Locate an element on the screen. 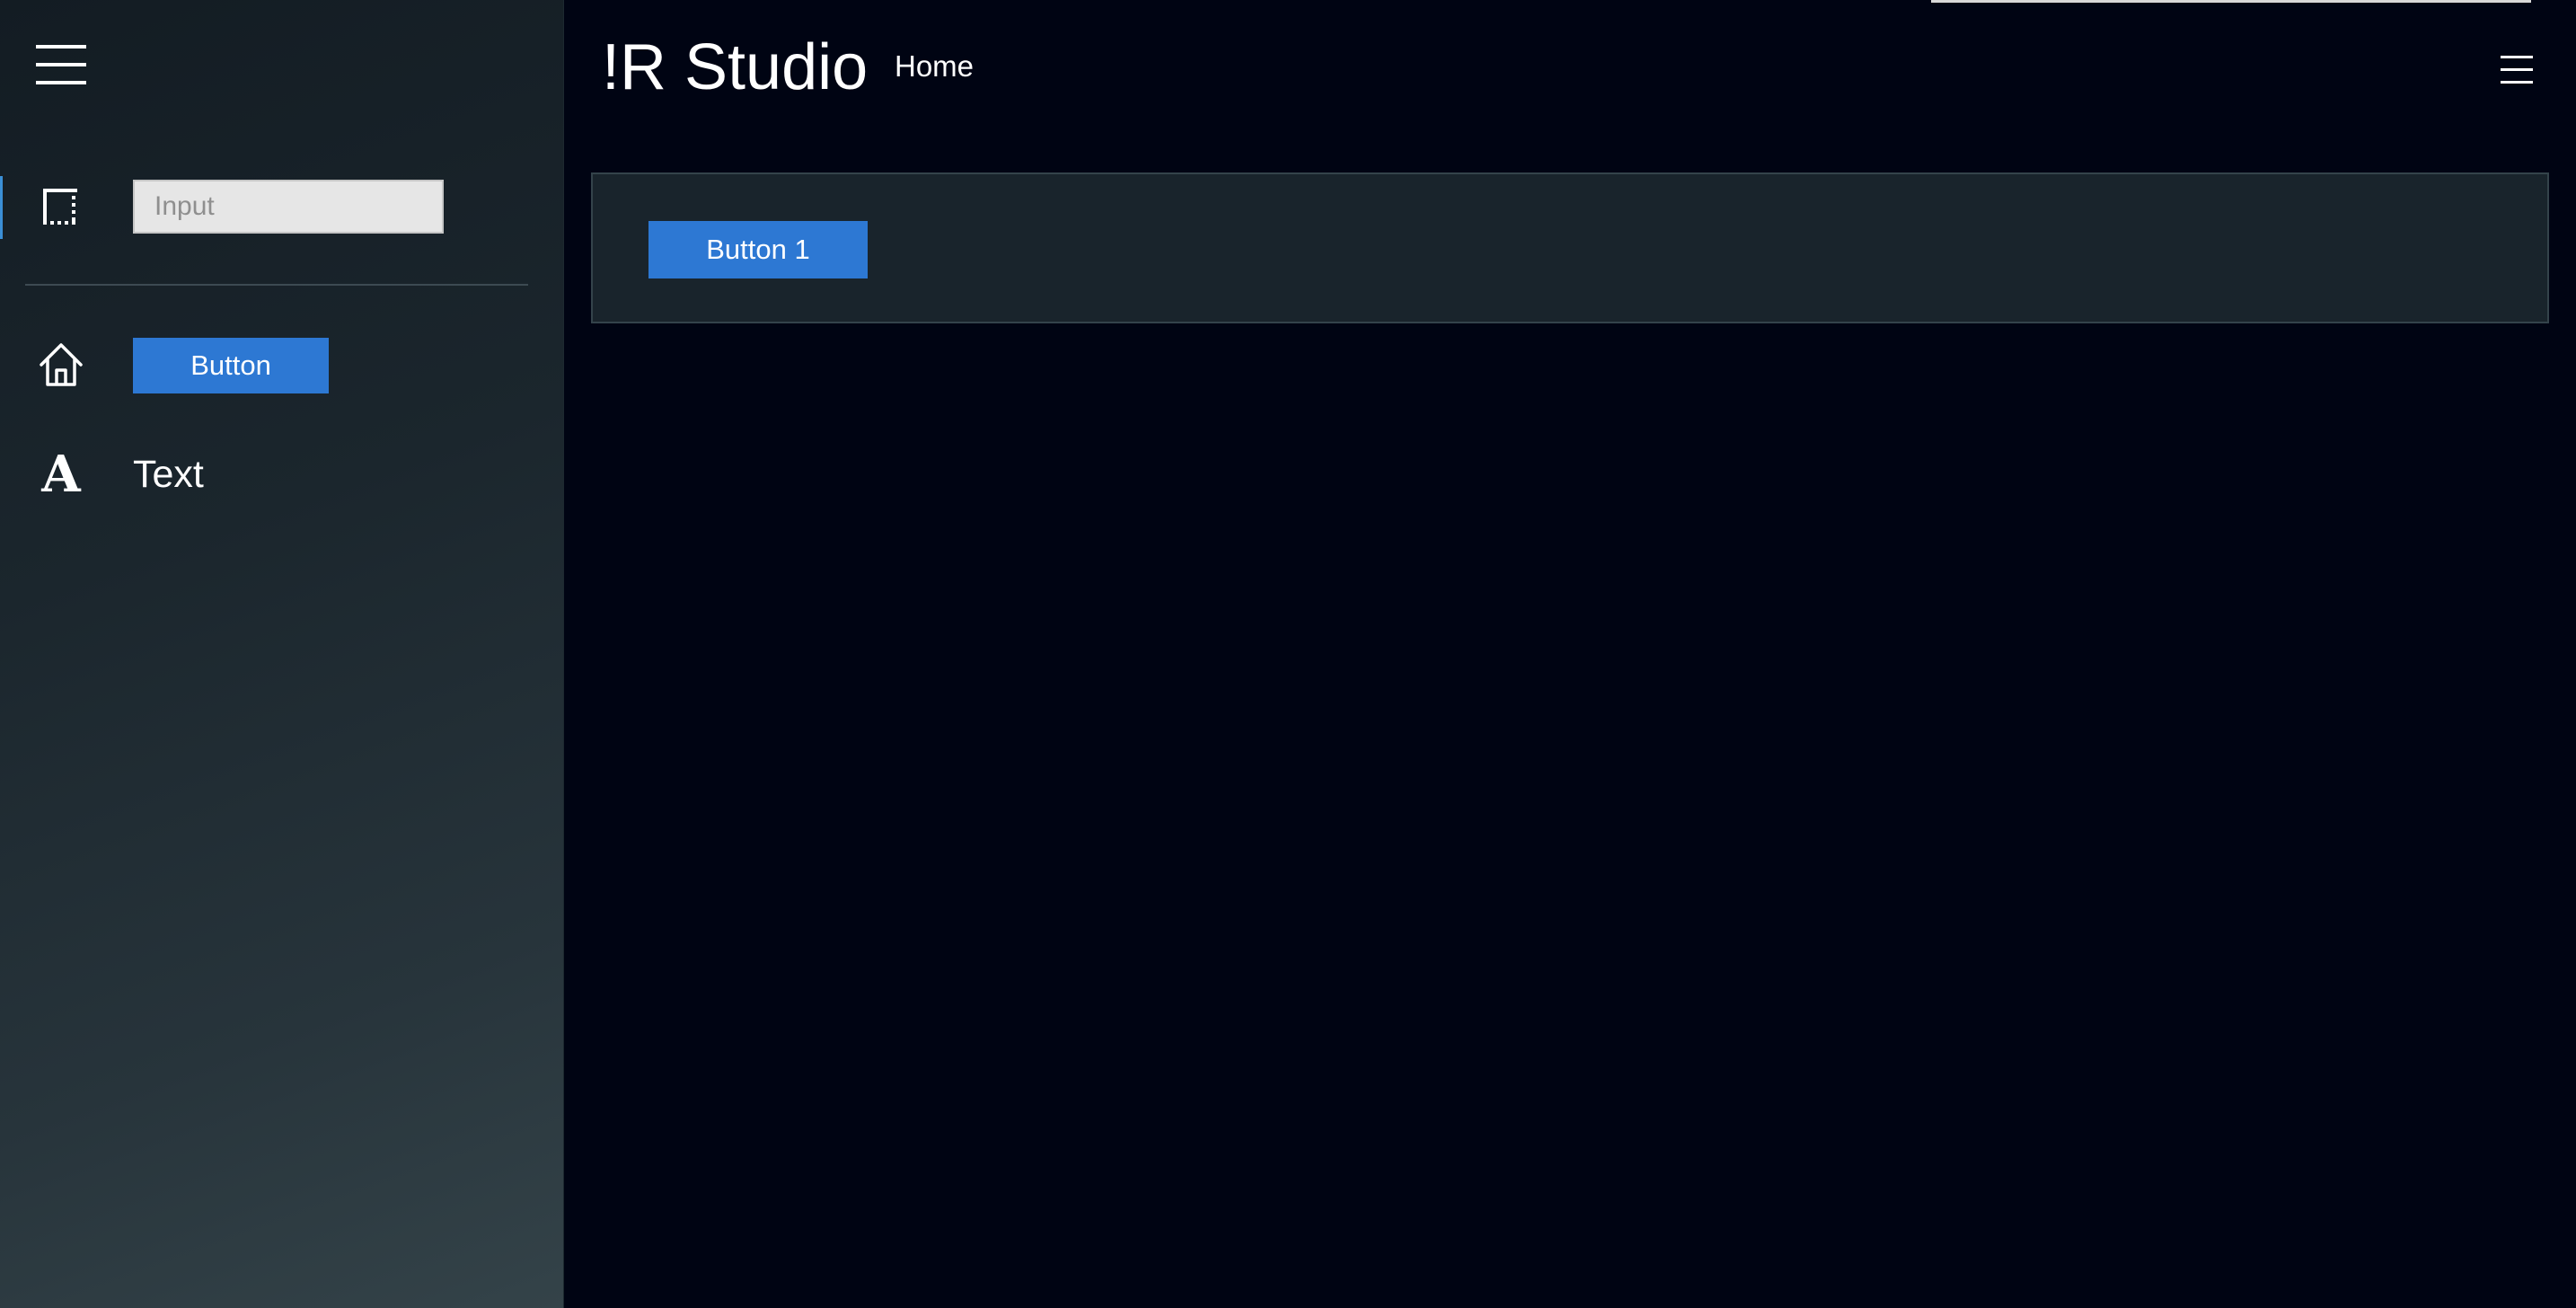 The width and height of the screenshot is (2576, 1308). sidebar-input-field is located at coordinates (288, 207).